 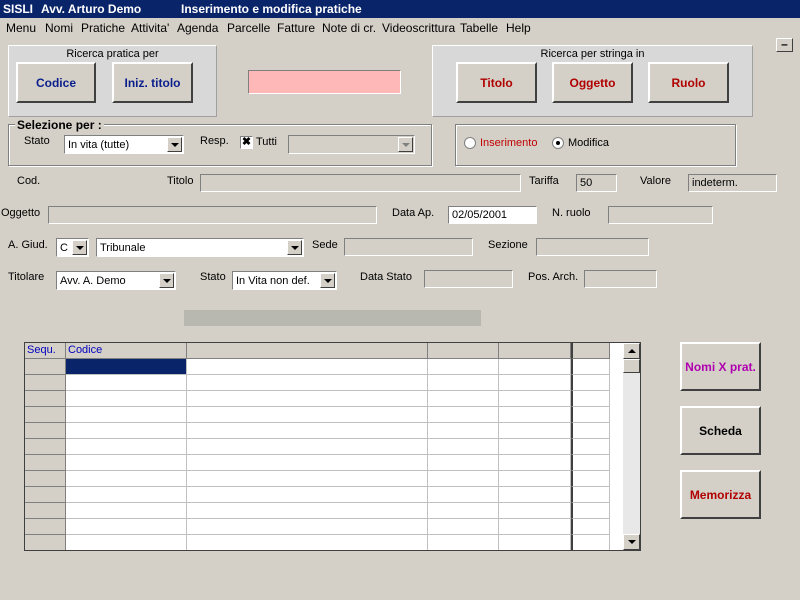 I want to click on minimize-button: –, so click(x=784, y=45).